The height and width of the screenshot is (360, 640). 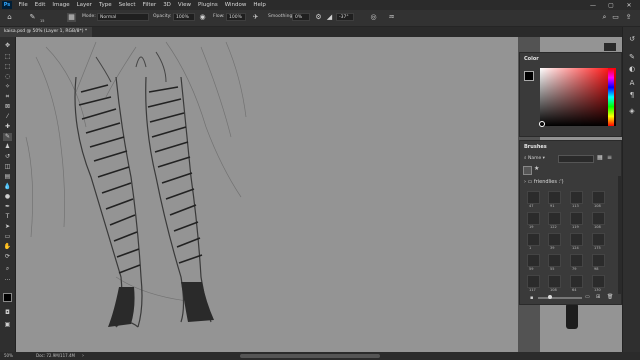 I want to click on delete-brush-icon: 🗑, so click(x=610, y=297).